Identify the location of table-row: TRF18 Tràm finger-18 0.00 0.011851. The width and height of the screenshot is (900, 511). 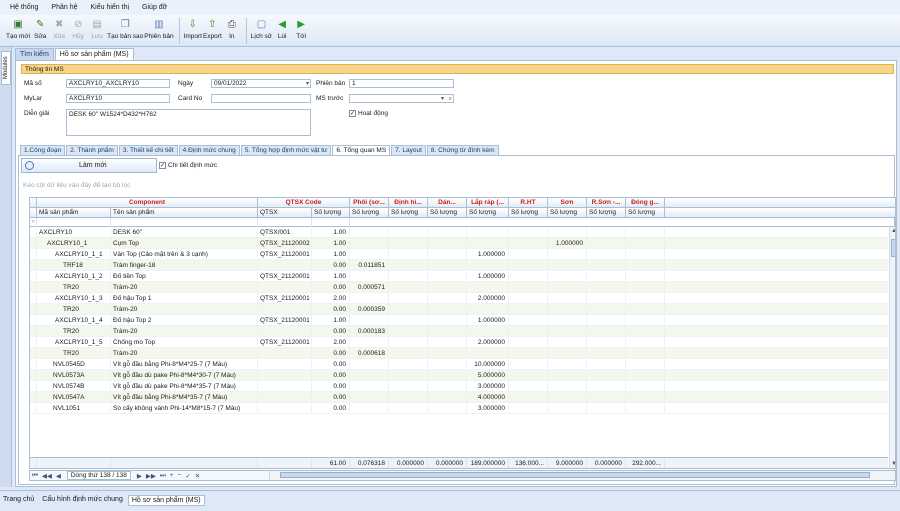
(459, 265).